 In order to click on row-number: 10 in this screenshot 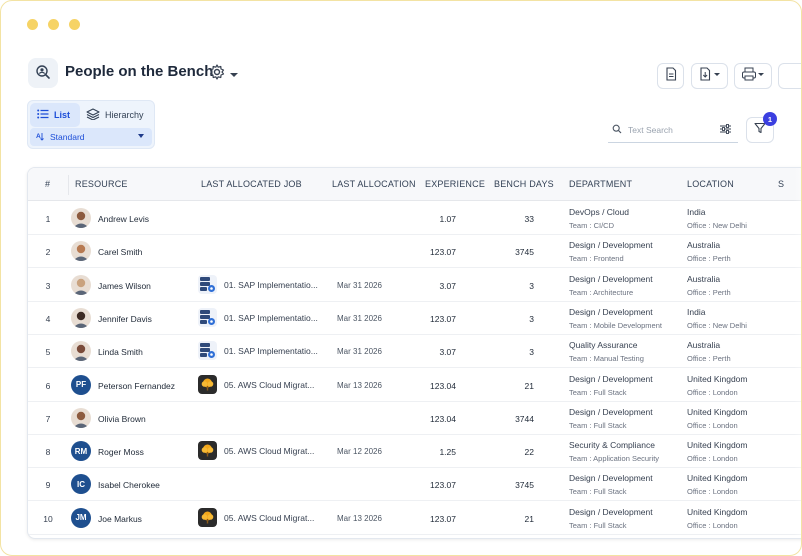, I will do `click(48, 518)`.